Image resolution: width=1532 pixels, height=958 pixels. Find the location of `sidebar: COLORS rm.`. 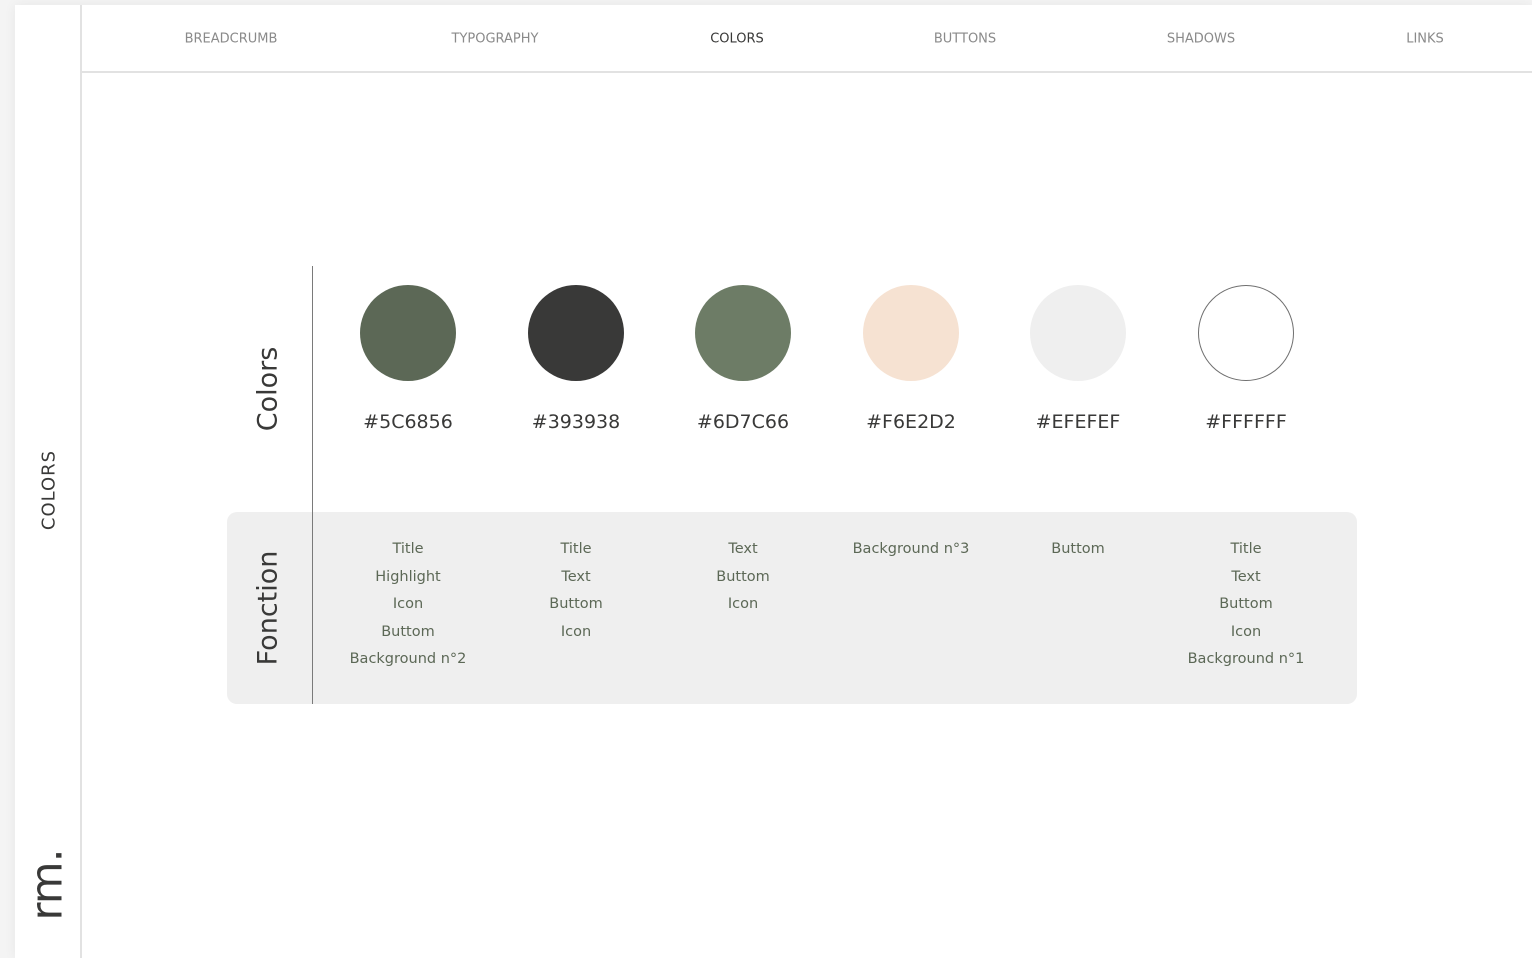

sidebar: COLORS rm. is located at coordinates (48, 481).